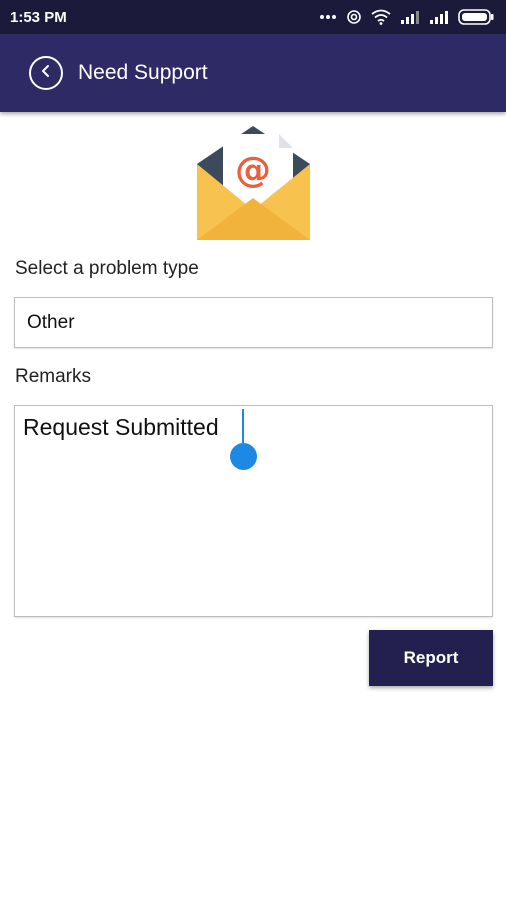  I want to click on problem-type-select: Other, so click(253, 322).